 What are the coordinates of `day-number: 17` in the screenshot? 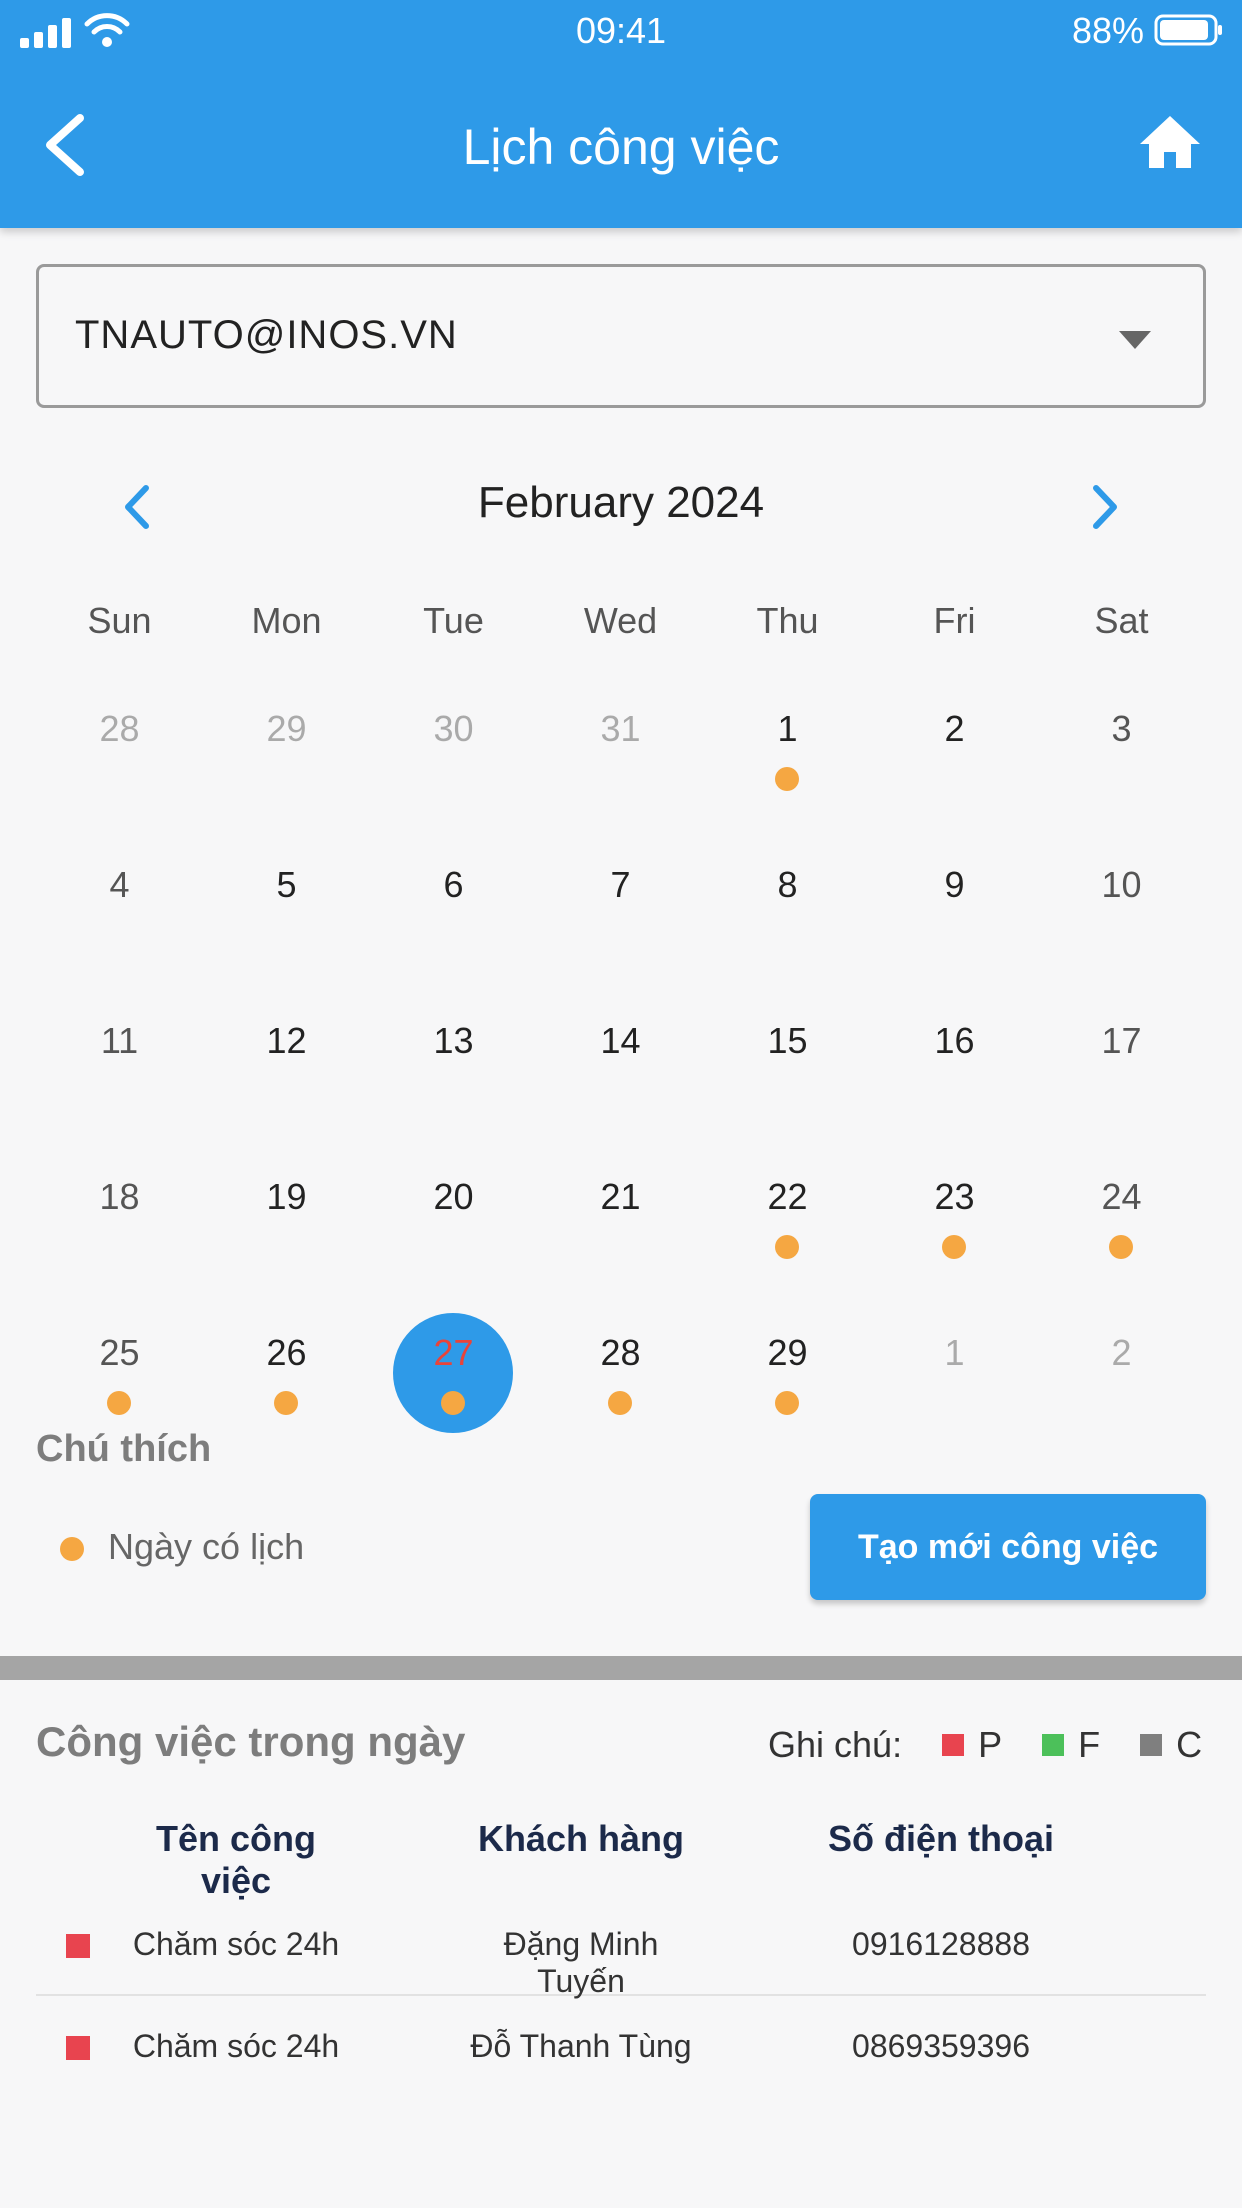 It's located at (1121, 1040).